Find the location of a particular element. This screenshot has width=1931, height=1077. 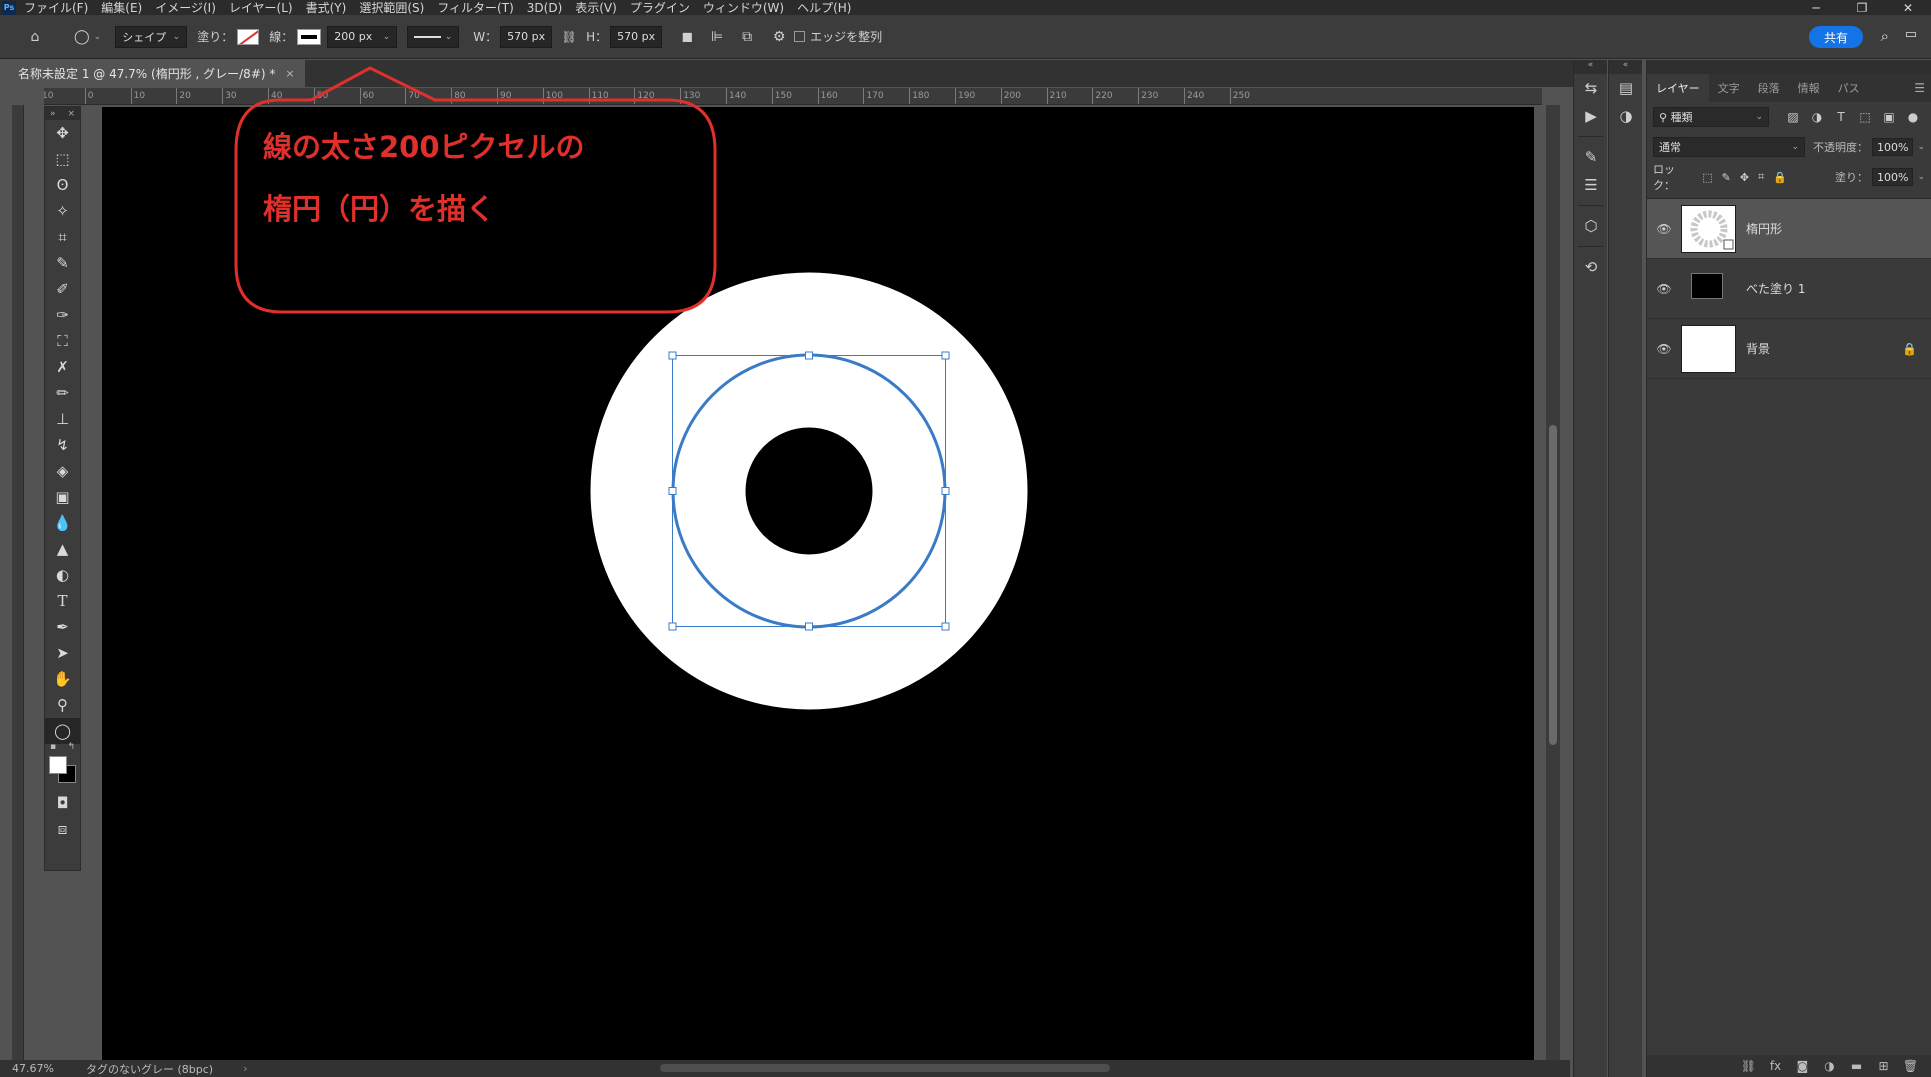

move-tool-icon: ✥ is located at coordinates (62, 133).